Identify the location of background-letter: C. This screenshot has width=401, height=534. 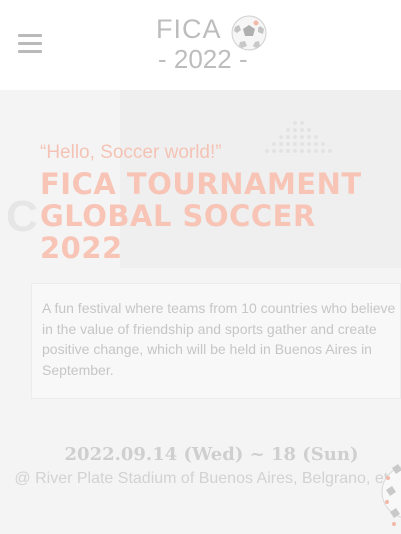
(22, 216).